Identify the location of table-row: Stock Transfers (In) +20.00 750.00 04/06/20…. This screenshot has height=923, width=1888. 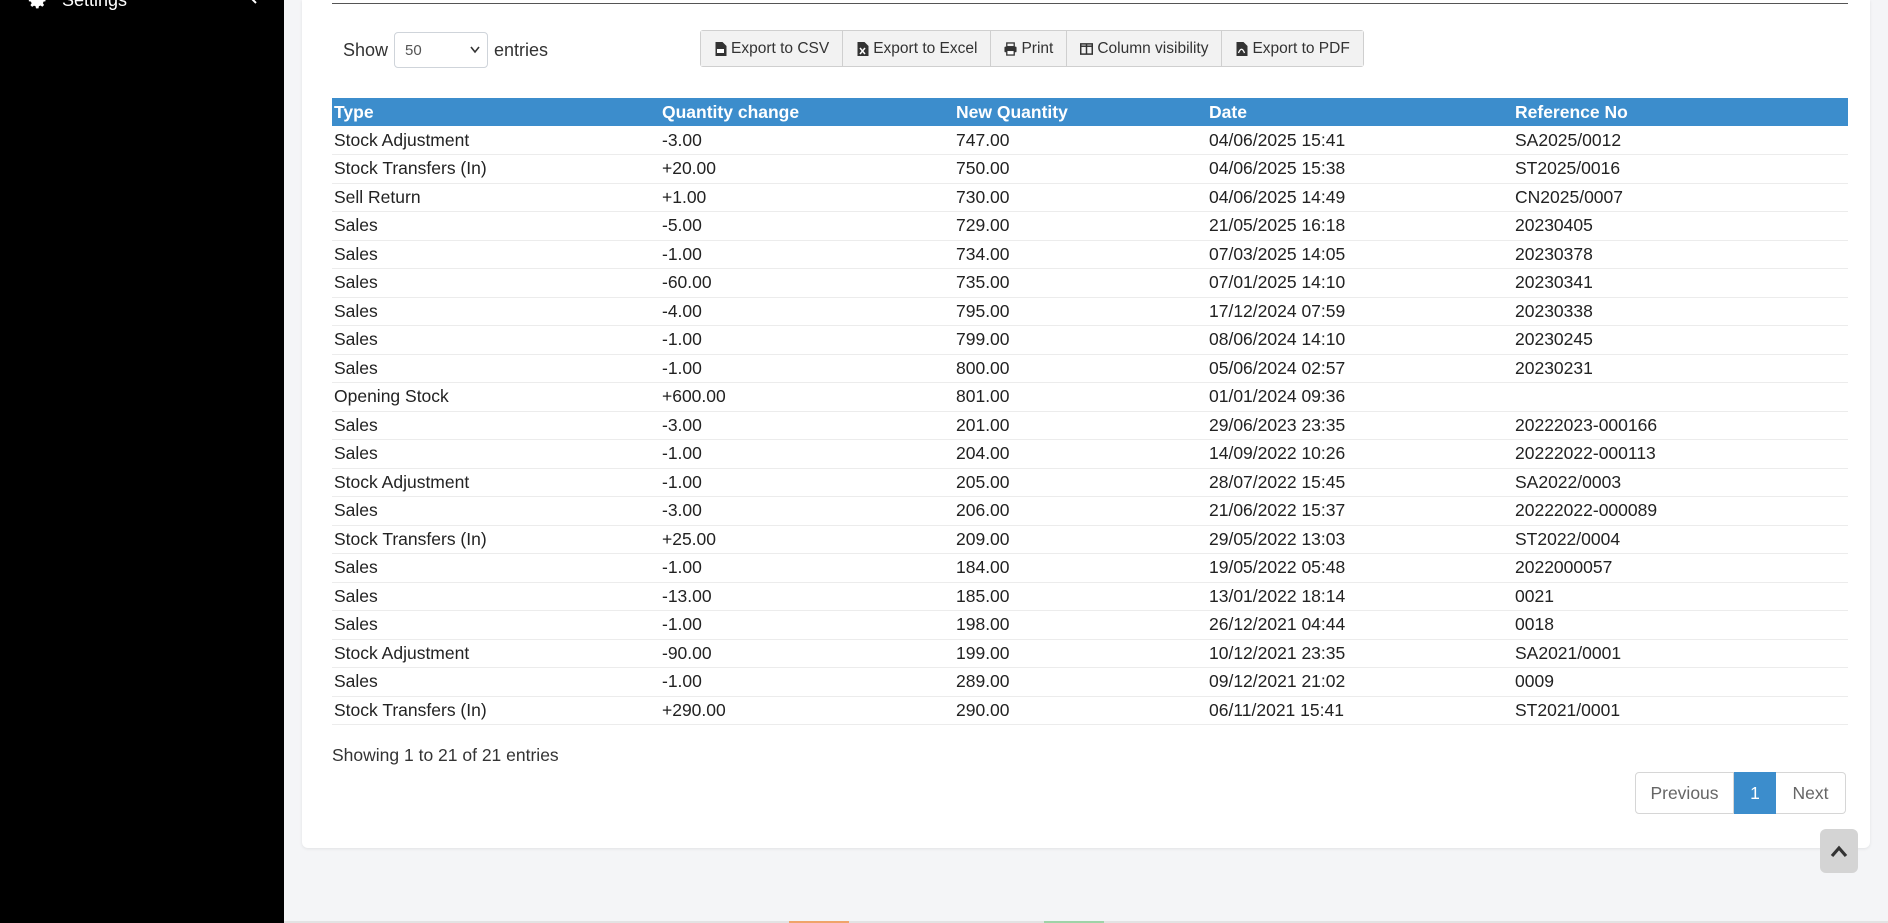
(1090, 169).